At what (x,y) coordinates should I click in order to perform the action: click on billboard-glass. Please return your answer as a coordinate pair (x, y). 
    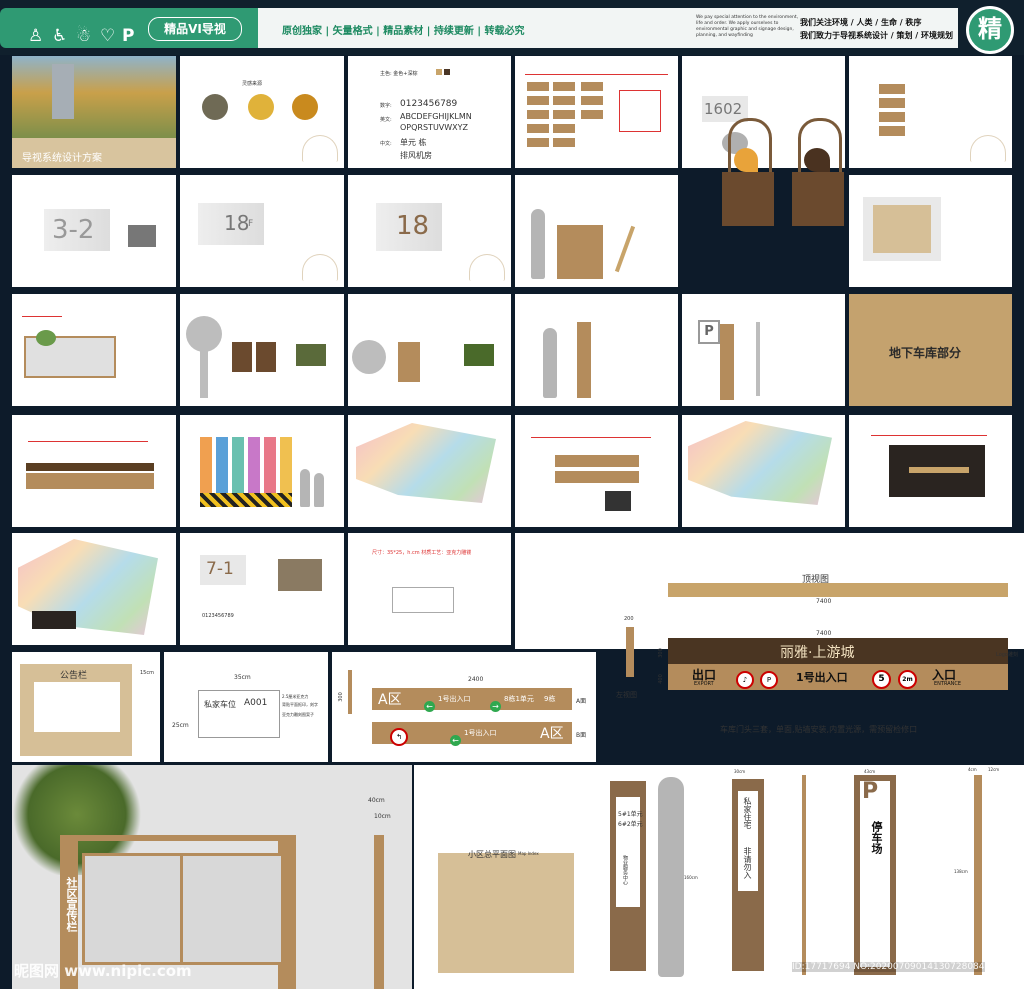
    Looking at the image, I should click on (183, 909).